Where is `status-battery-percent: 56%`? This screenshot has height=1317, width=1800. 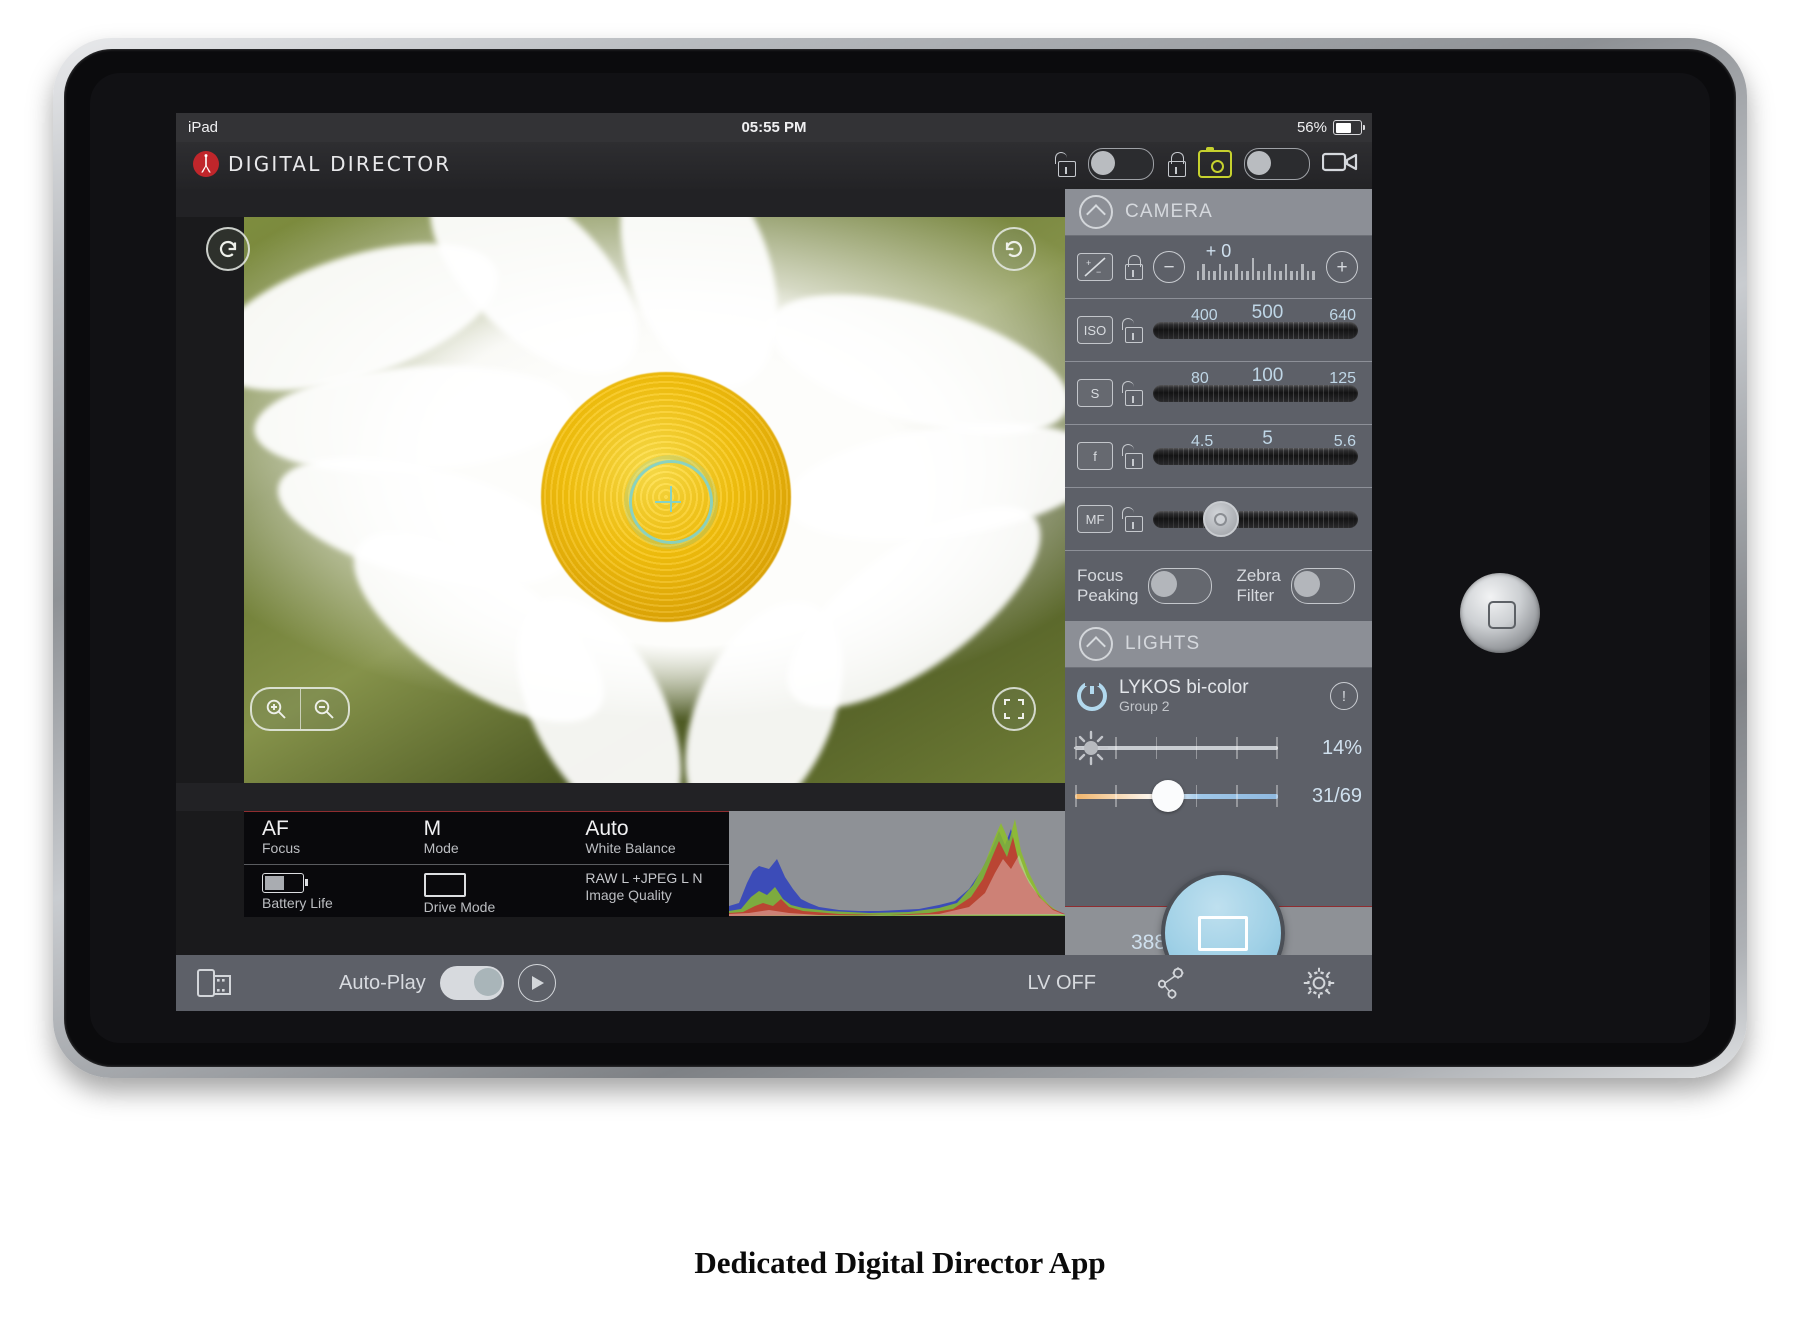 status-battery-percent: 56% is located at coordinates (1311, 127).